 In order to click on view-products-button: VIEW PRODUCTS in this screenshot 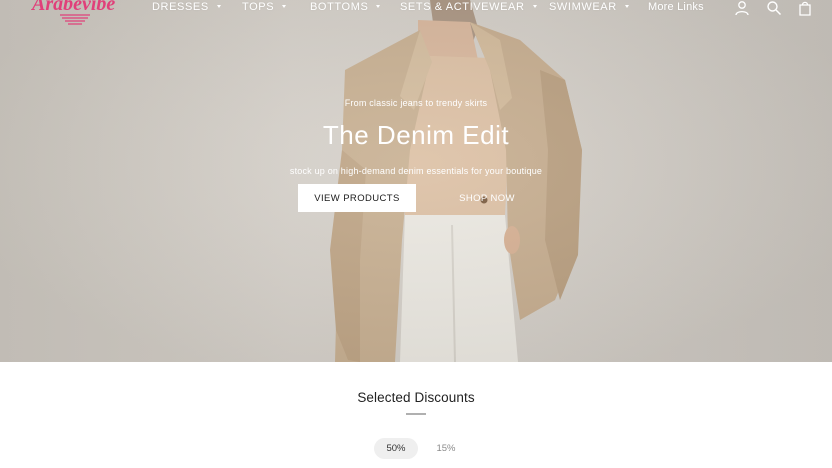, I will do `click(357, 198)`.